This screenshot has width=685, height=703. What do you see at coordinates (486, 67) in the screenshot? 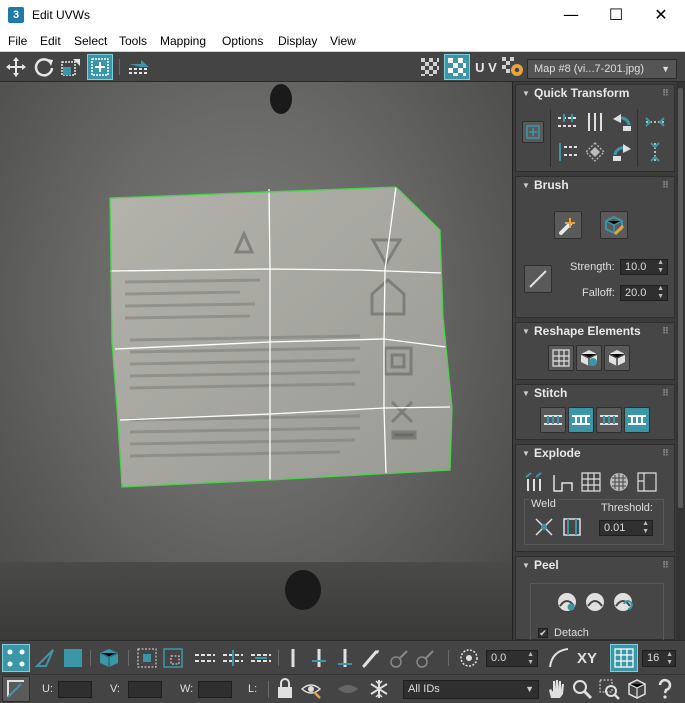
I see `uv-axis-label: U V` at bounding box center [486, 67].